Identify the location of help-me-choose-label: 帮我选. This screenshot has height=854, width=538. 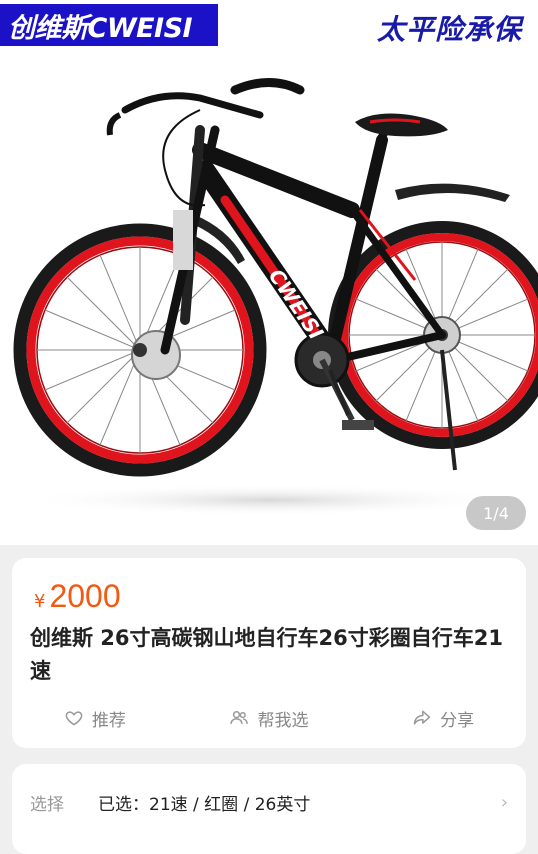
(283, 720).